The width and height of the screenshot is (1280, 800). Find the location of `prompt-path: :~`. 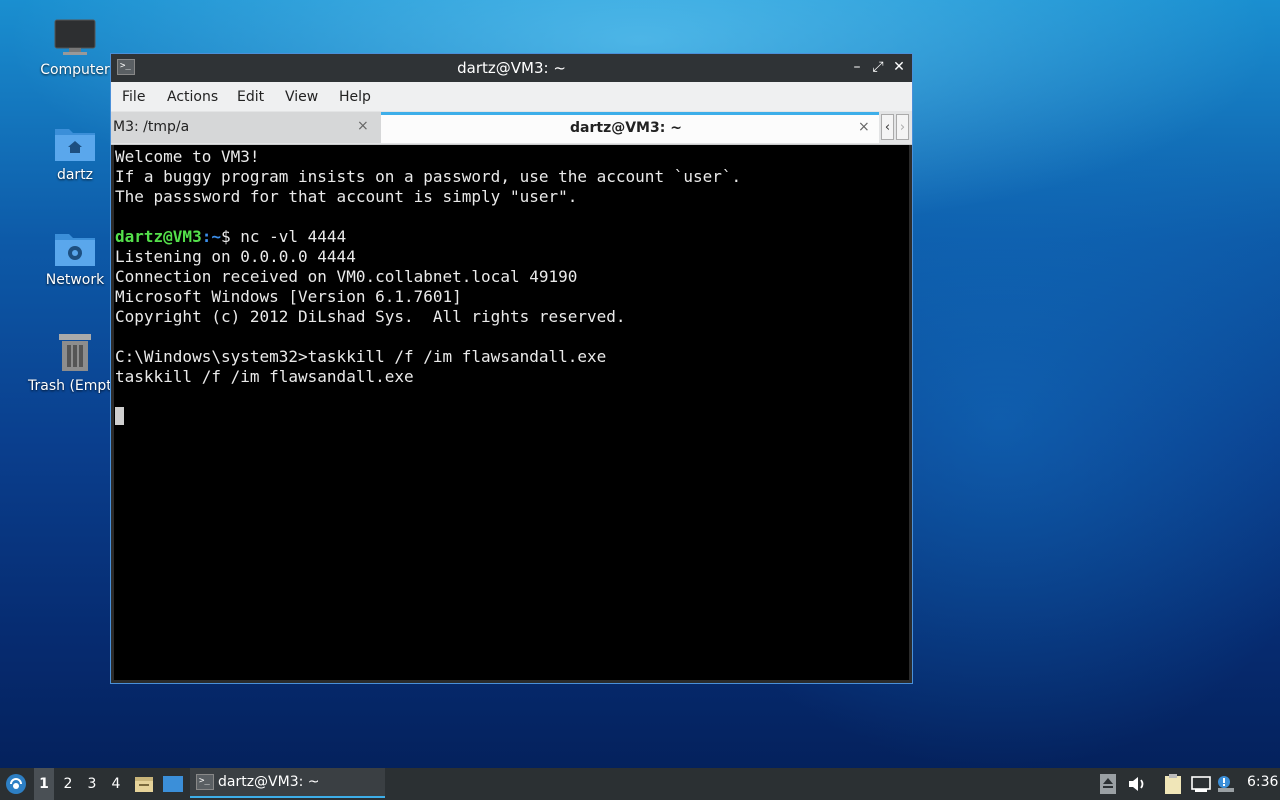

prompt-path: :~ is located at coordinates (211, 236).